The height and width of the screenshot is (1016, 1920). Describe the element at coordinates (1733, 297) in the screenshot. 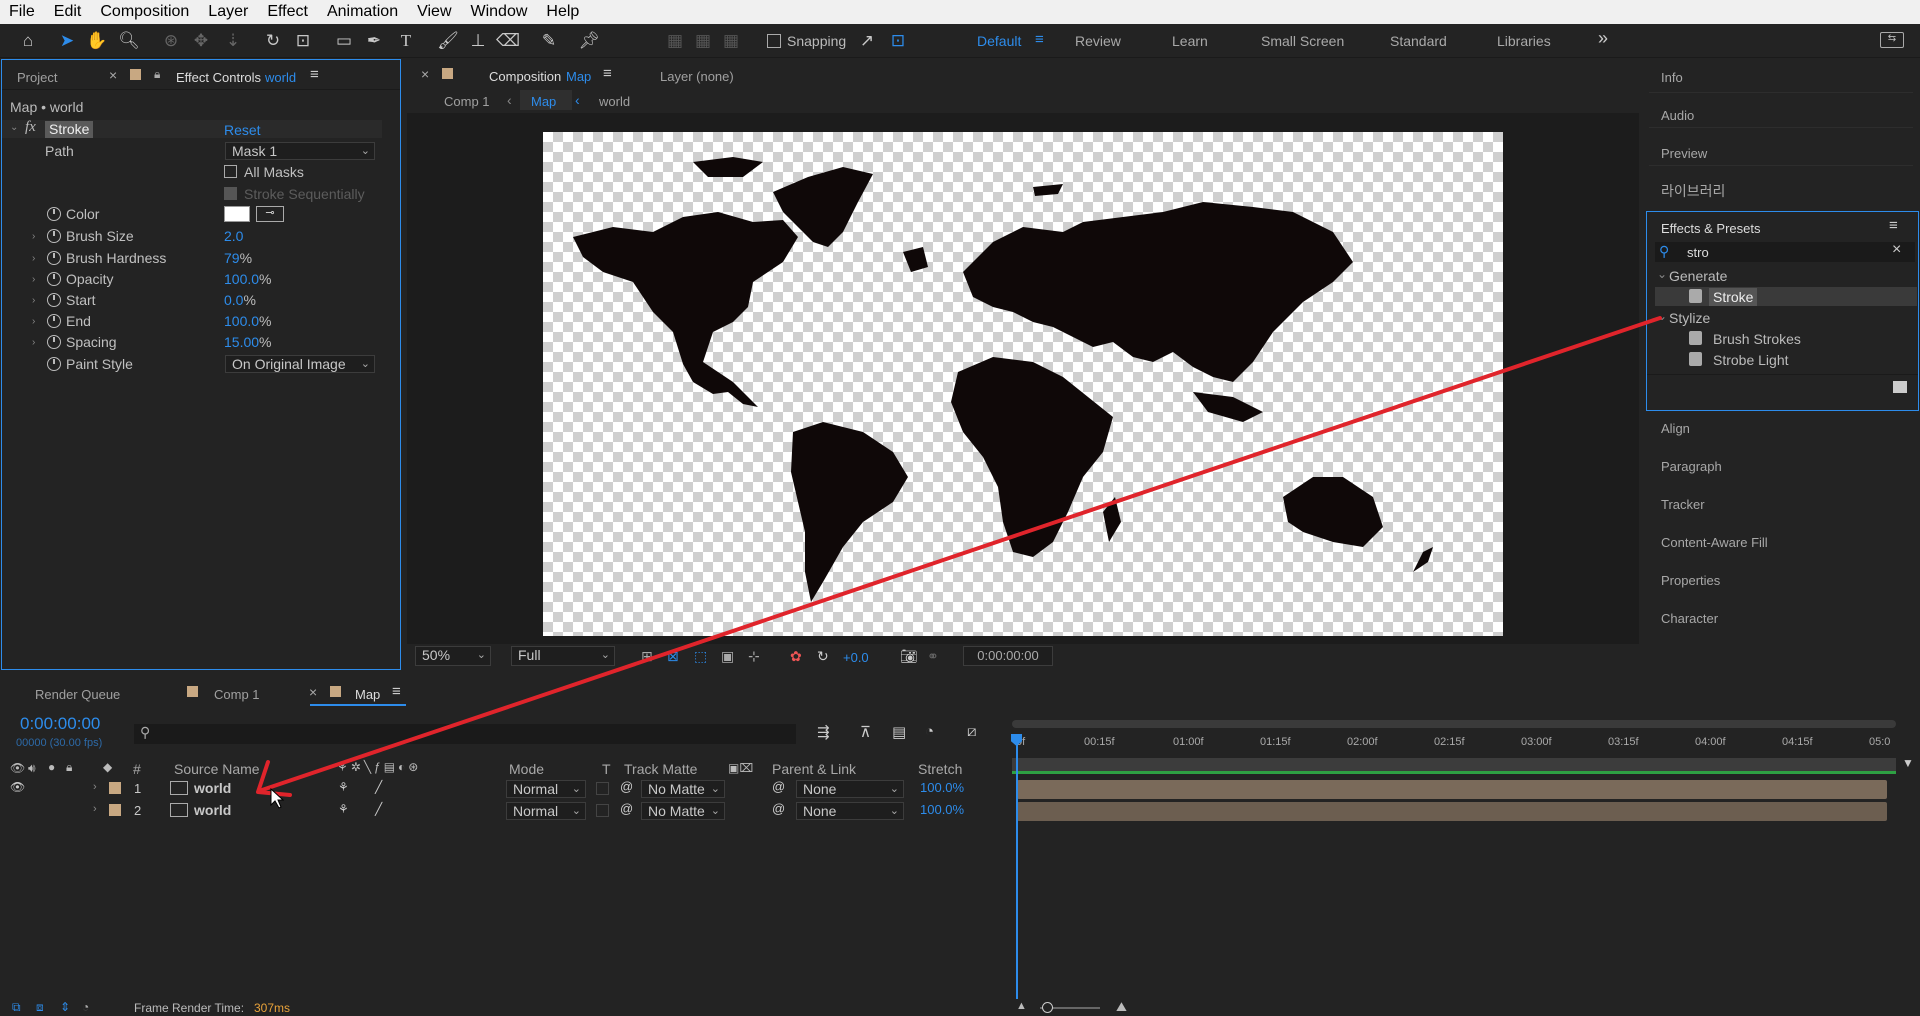

I see `effect-stroke: Stroke` at that location.